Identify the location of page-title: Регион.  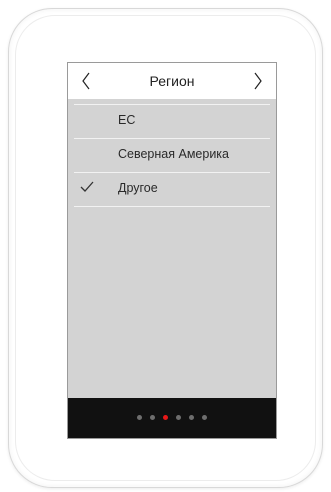
(172, 81).